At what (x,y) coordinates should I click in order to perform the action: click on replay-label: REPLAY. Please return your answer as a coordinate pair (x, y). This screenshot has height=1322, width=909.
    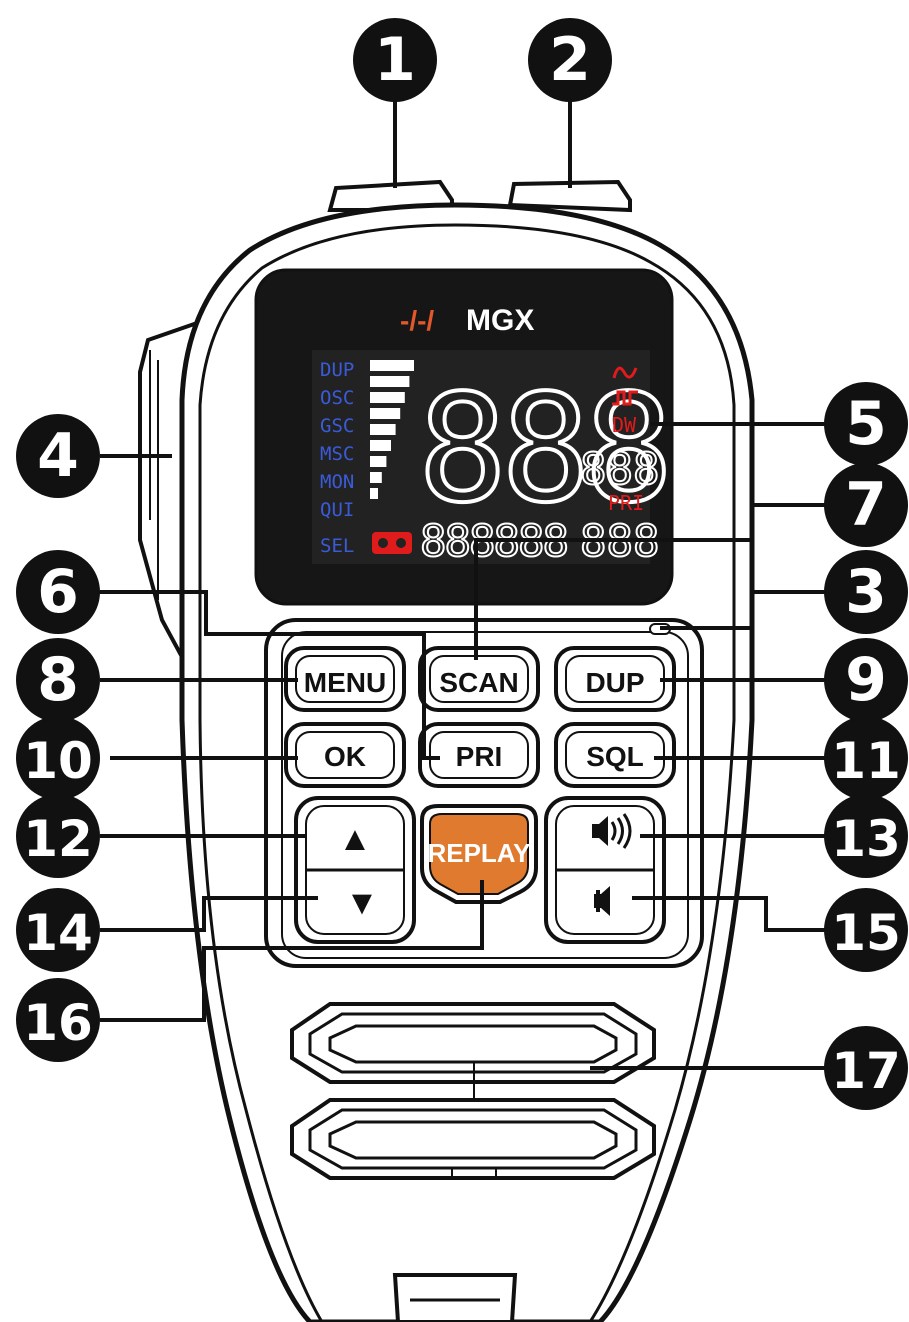
    Looking at the image, I should click on (478, 853).